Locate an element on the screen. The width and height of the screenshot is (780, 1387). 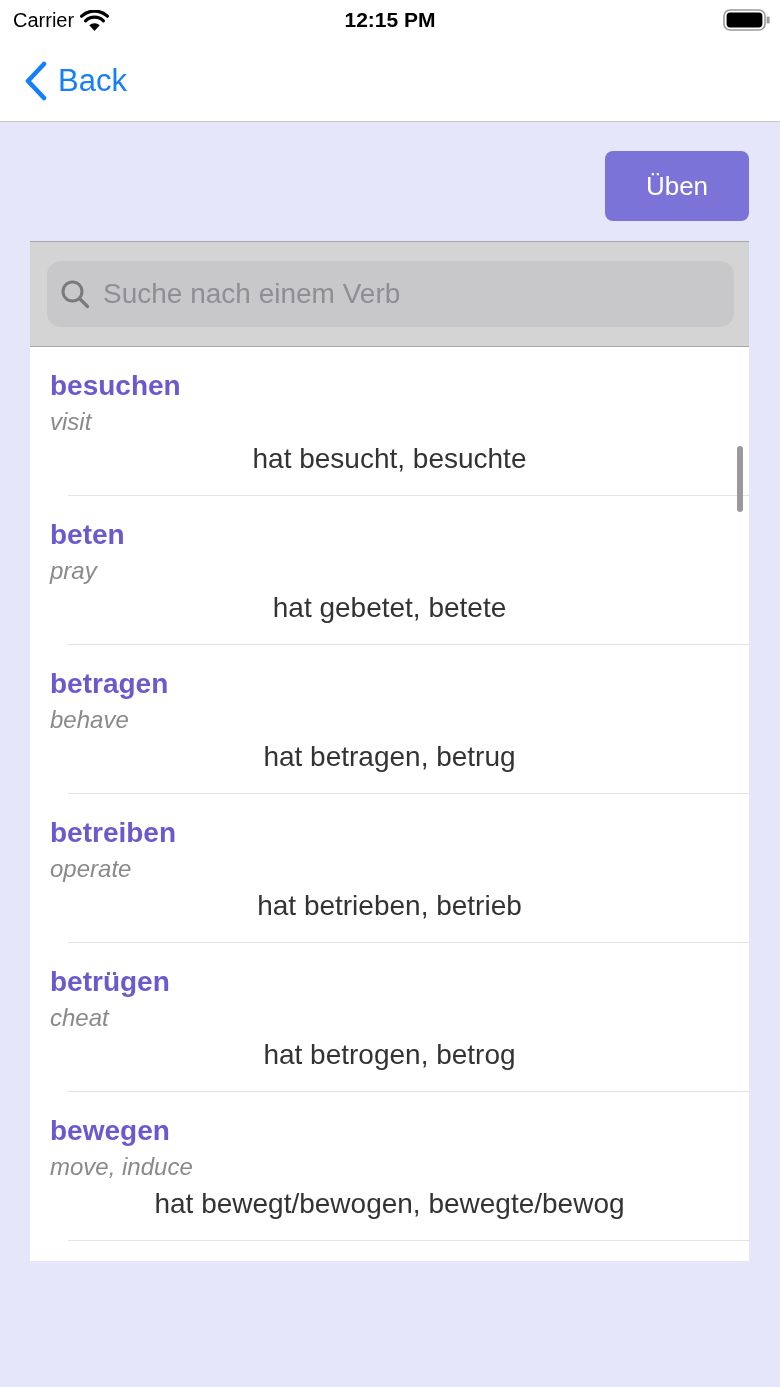
verb-translation: visit is located at coordinates (71, 422).